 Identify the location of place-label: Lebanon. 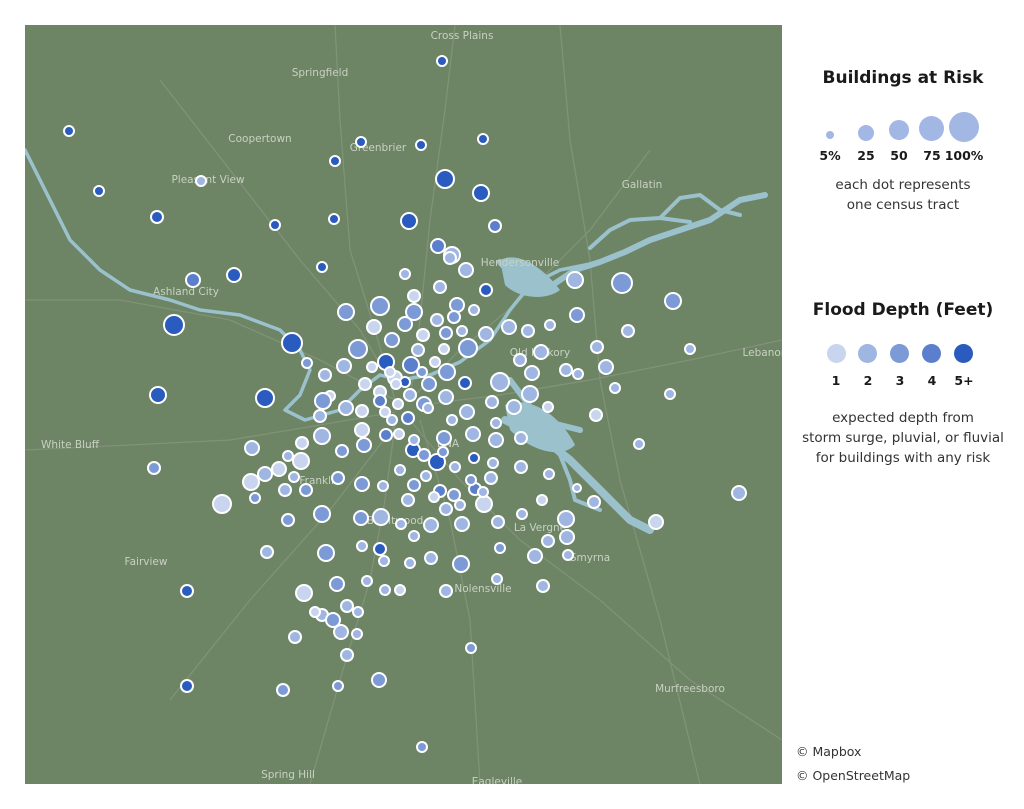
(762, 353).